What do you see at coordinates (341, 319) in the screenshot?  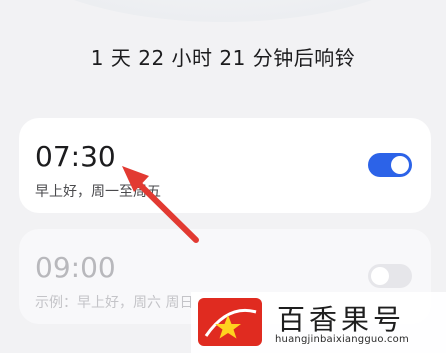 I see `watermark-title: 百香果号` at bounding box center [341, 319].